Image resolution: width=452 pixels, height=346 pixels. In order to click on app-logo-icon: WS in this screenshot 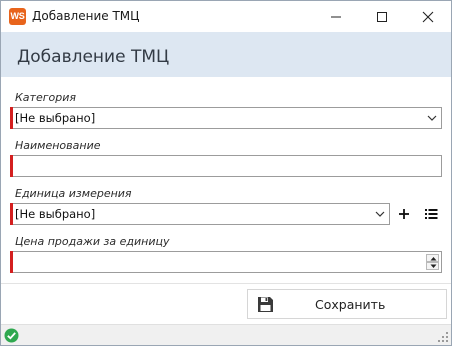, I will do `click(17, 16)`.